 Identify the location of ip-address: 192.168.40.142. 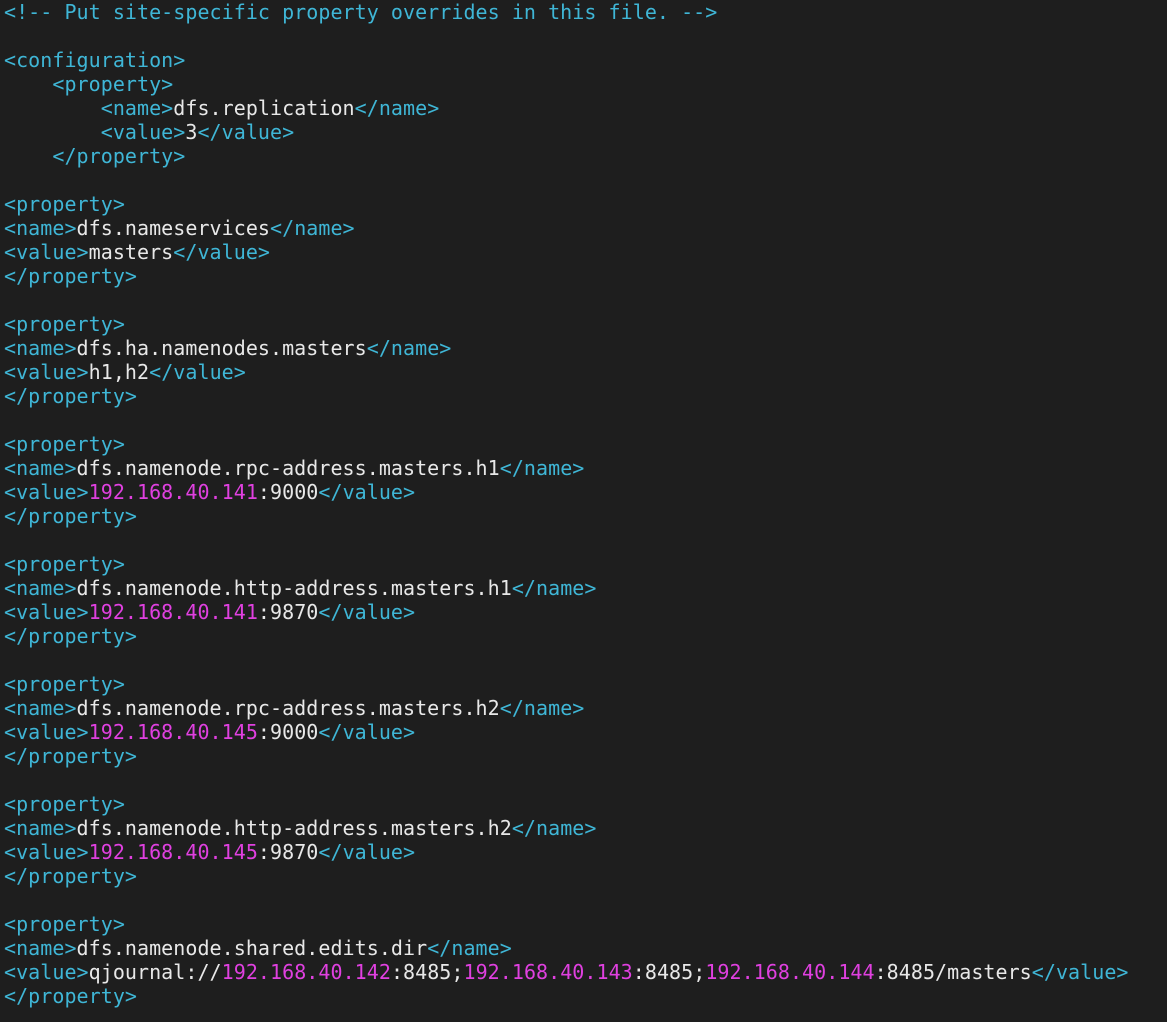
(306, 972).